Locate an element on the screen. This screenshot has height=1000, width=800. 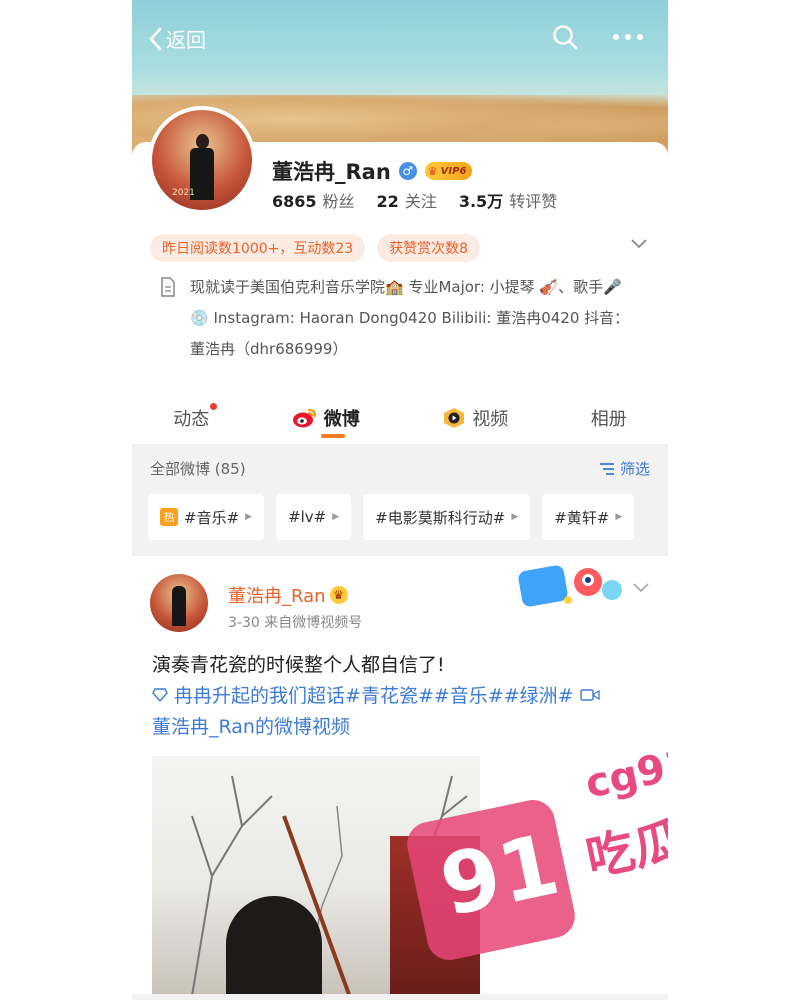
search-icon is located at coordinates (565, 37).